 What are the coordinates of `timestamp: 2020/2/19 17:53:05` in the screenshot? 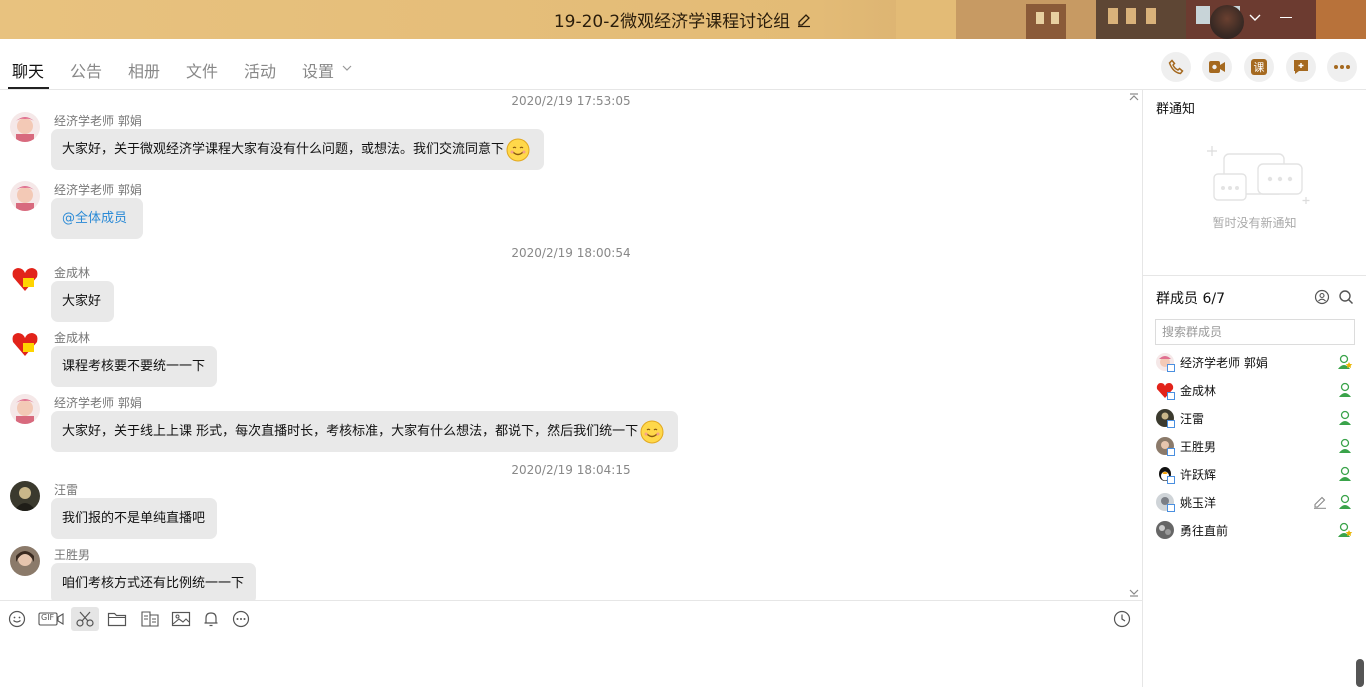 It's located at (571, 101).